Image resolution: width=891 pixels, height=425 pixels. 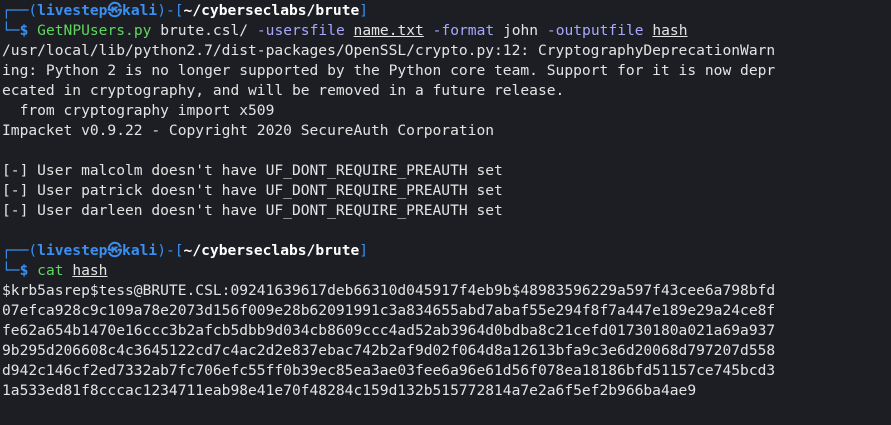 I want to click on command-arg: john, so click(x=520, y=30).